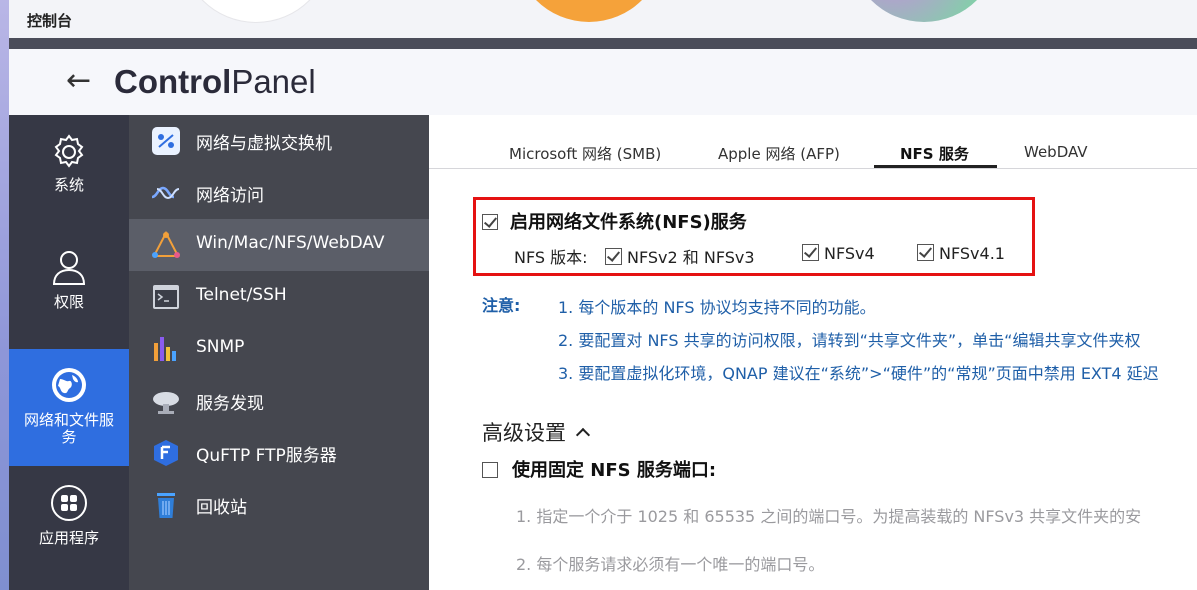 Image resolution: width=1197 pixels, height=590 pixels. Describe the element at coordinates (166, 453) in the screenshot. I see `ftp-icon` at that location.